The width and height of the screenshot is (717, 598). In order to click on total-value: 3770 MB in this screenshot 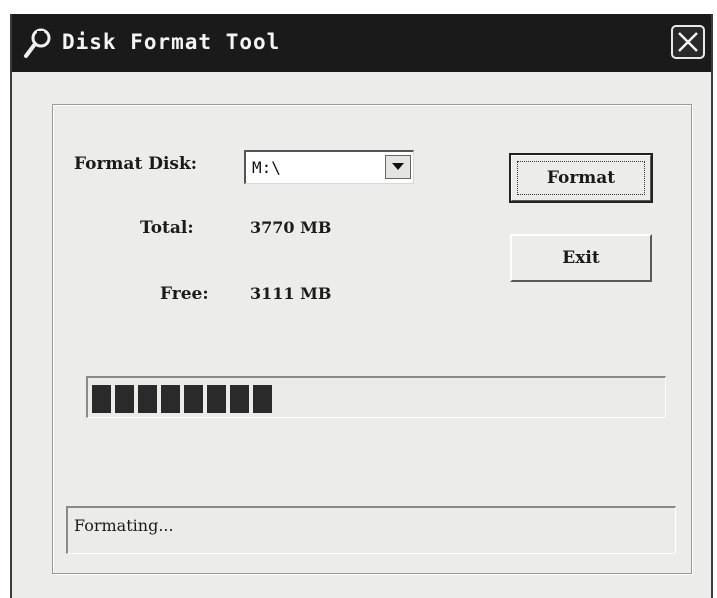, I will do `click(291, 227)`.